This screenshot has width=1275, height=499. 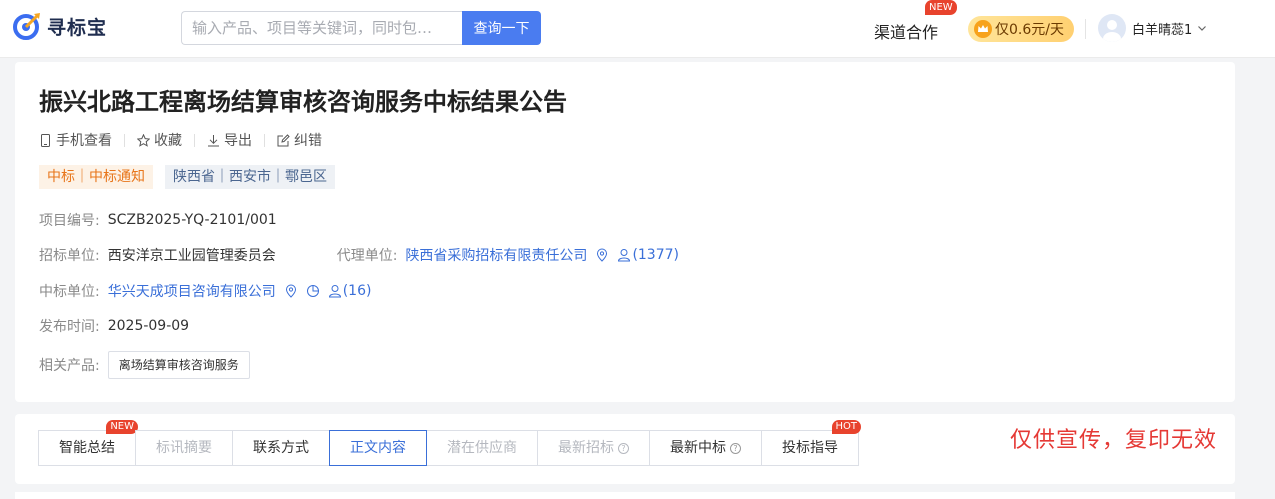 What do you see at coordinates (250, 177) in the screenshot?
I see `region-tag: 陕西省｜西安市｜鄠邑区` at bounding box center [250, 177].